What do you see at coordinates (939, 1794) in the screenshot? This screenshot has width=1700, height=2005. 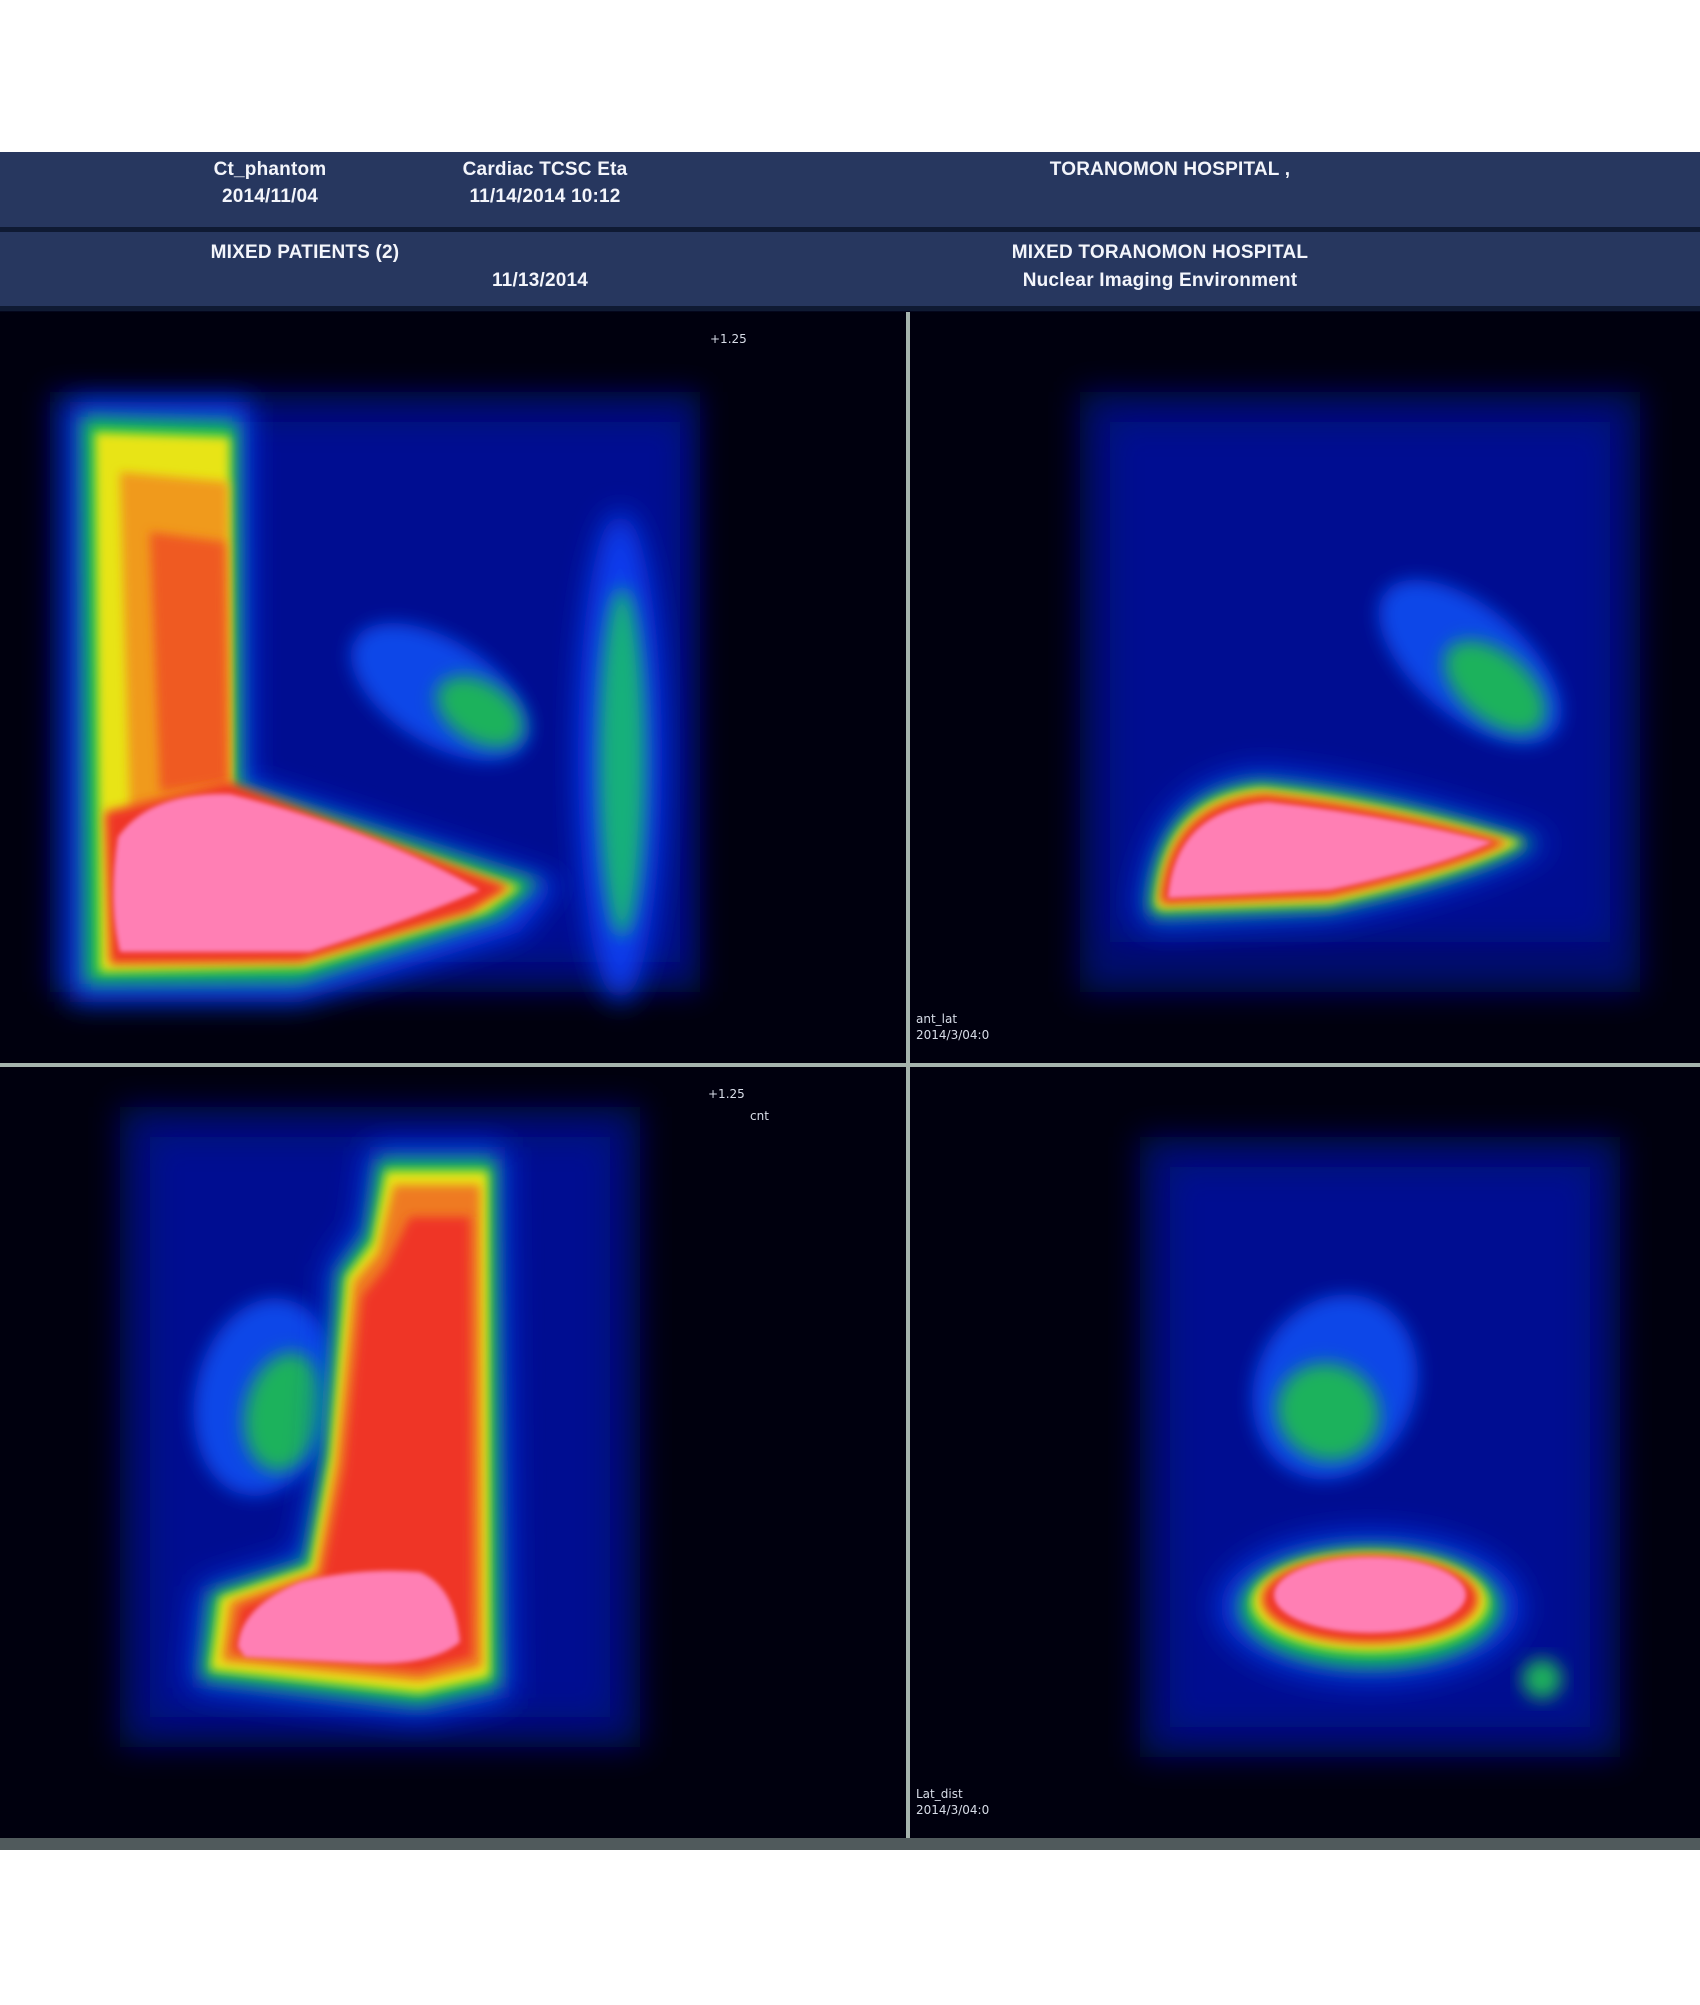 I see `bottom-right-view-name: Lat_dist` at bounding box center [939, 1794].